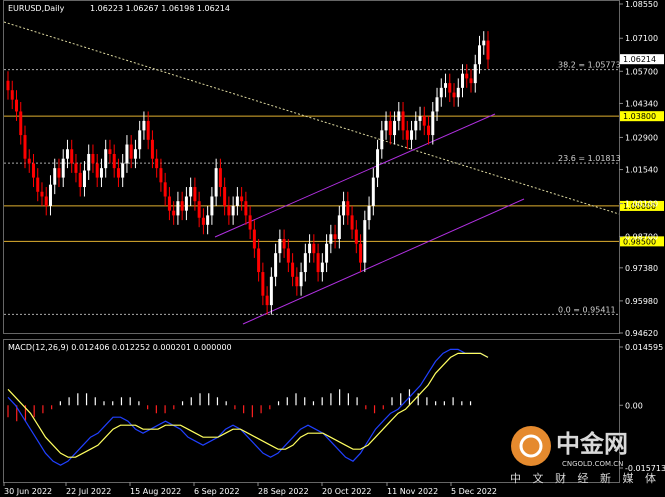  What do you see at coordinates (641, 38) in the screenshot?
I see `price-tick-label: 1.07100` at bounding box center [641, 38].